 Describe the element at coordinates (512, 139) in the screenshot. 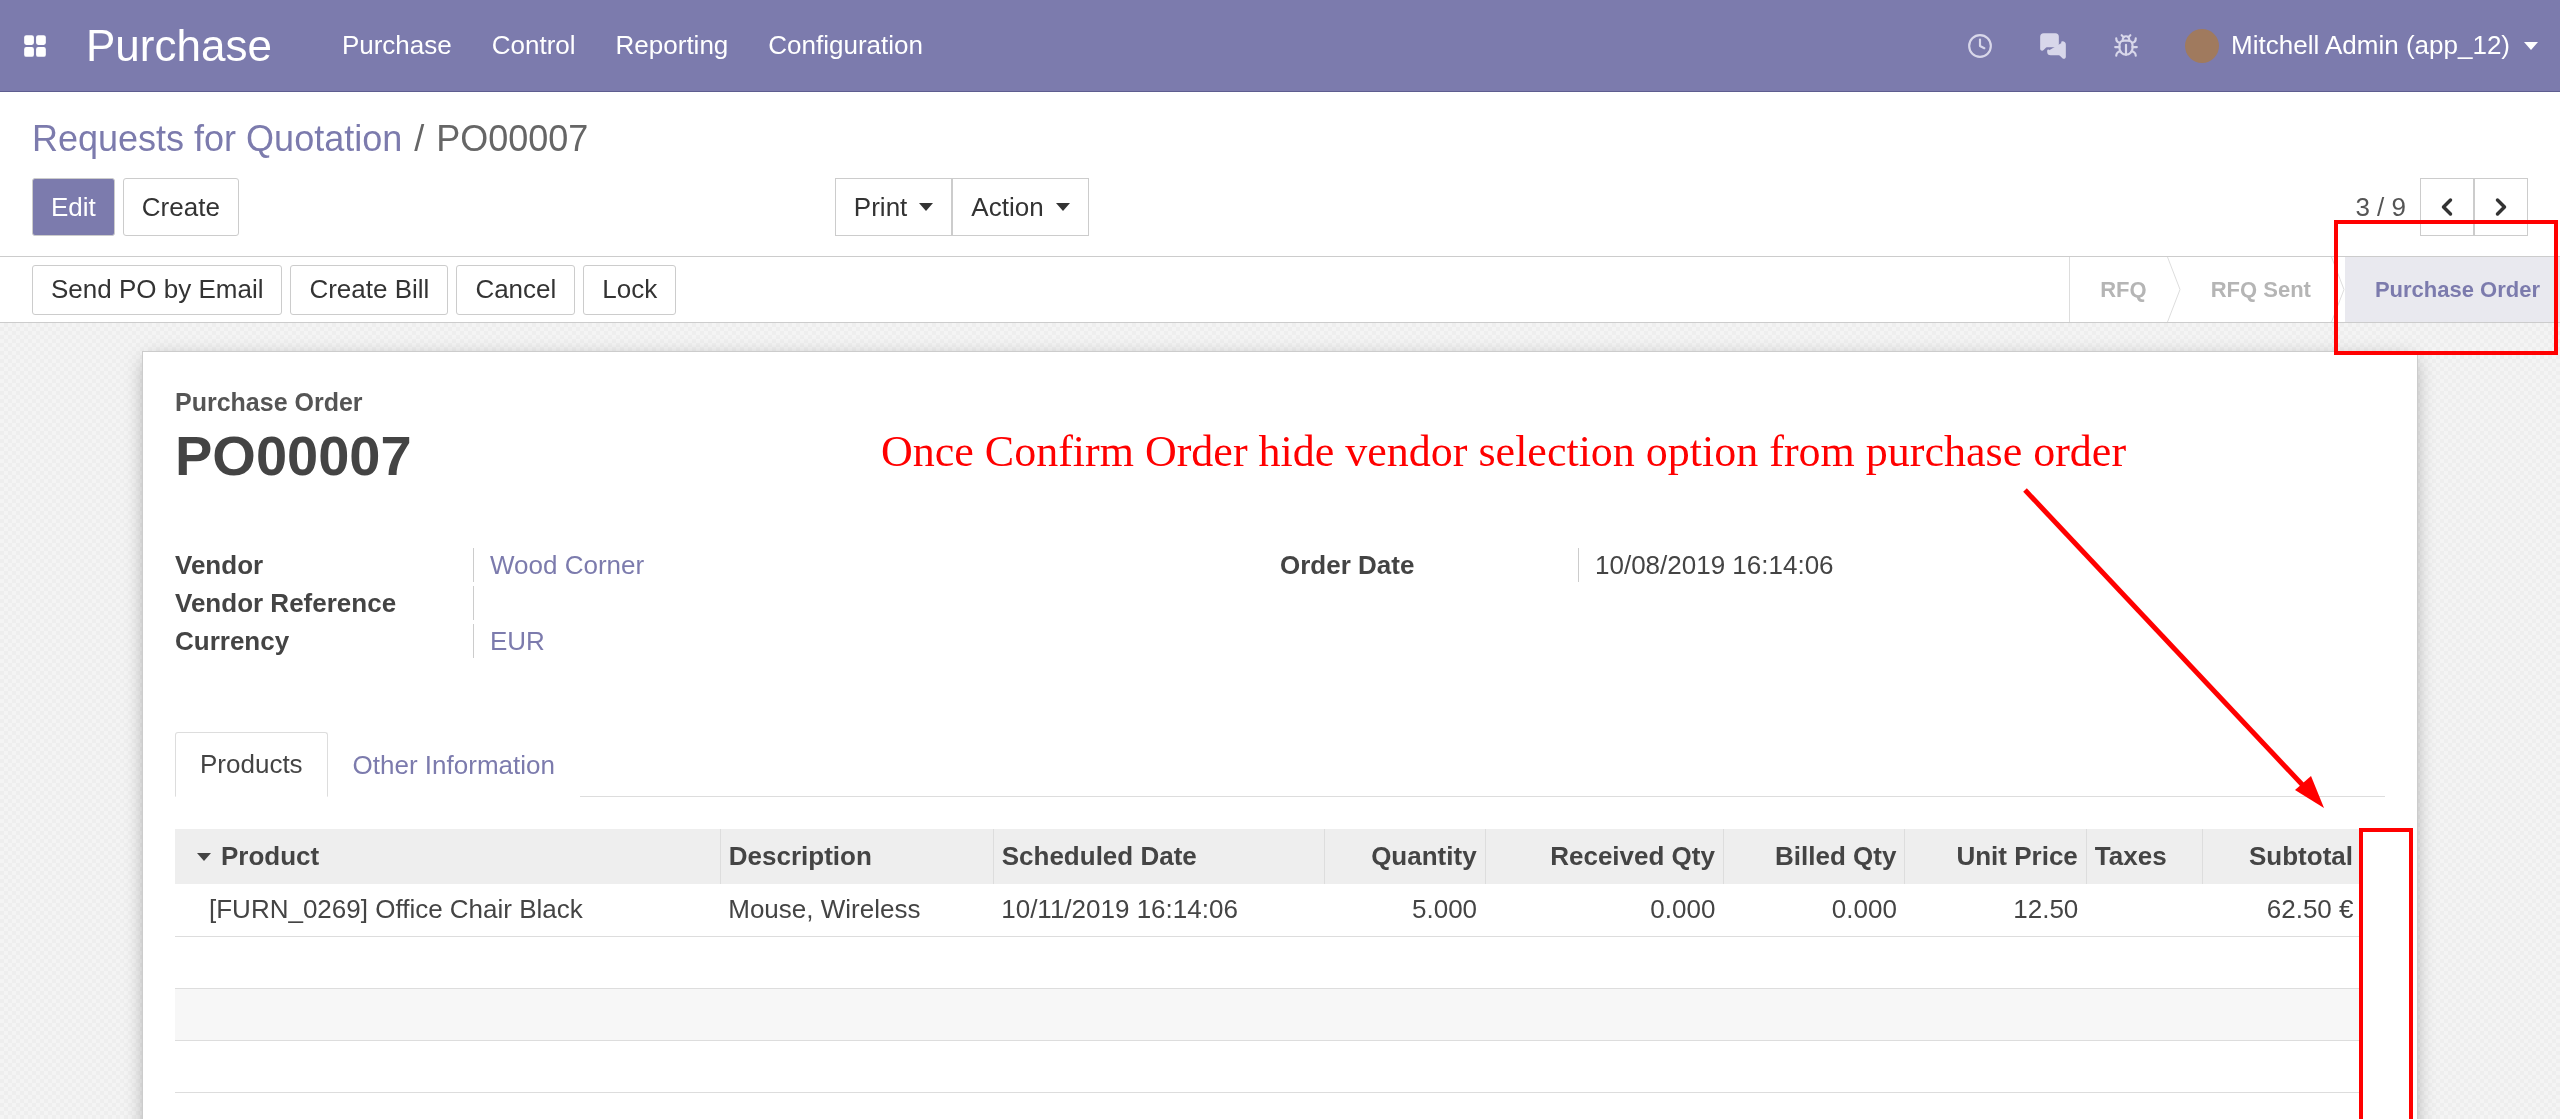

I see `breadcrumb-current: PO00007` at that location.